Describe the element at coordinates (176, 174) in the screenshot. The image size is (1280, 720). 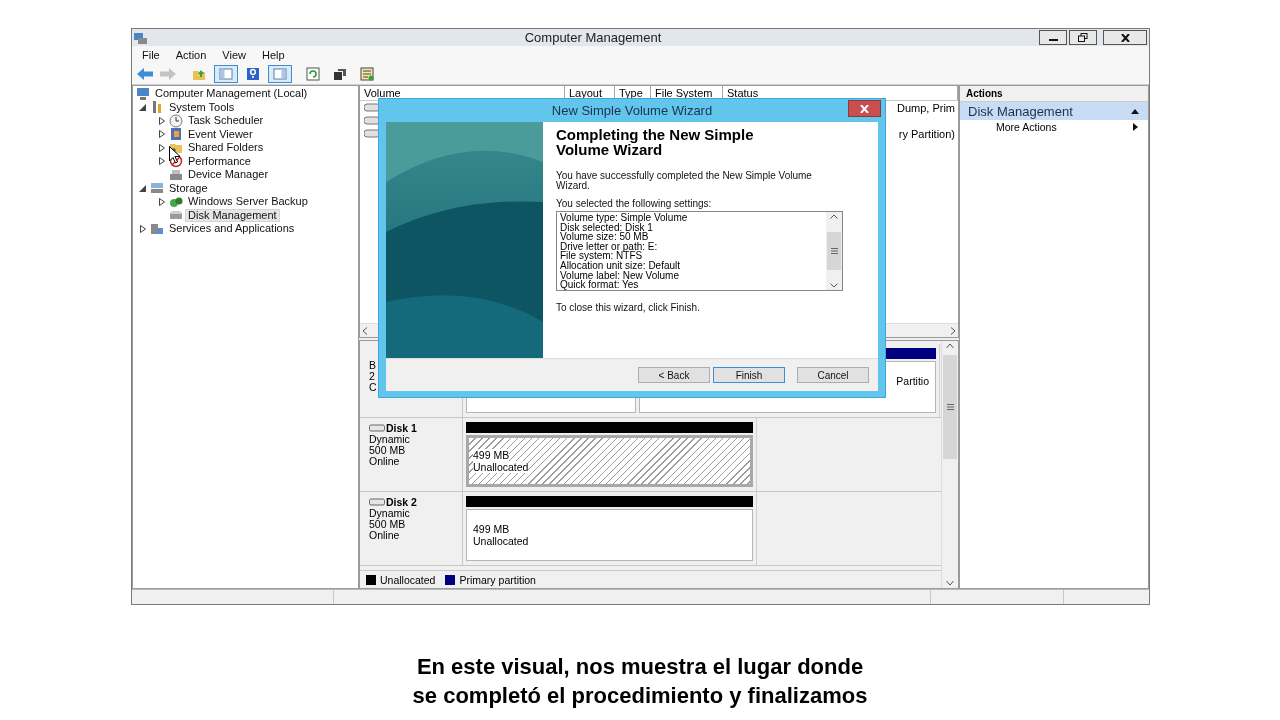
I see `device-icon` at that location.